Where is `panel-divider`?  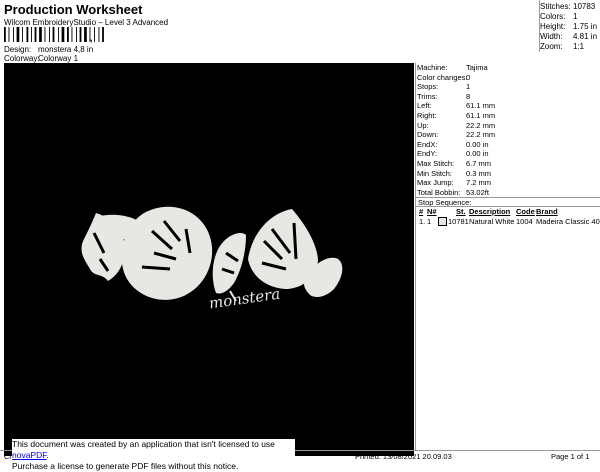 panel-divider is located at coordinates (415, 256).